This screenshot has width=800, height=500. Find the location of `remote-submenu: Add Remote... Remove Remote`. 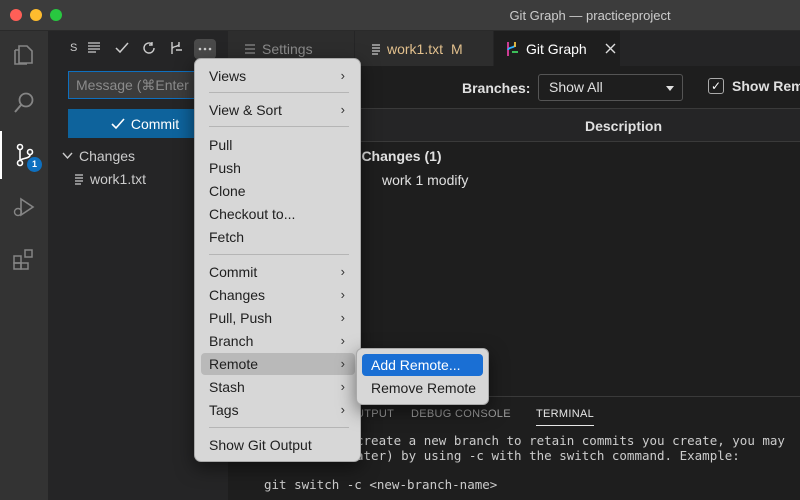

remote-submenu: Add Remote... Remove Remote is located at coordinates (422, 376).